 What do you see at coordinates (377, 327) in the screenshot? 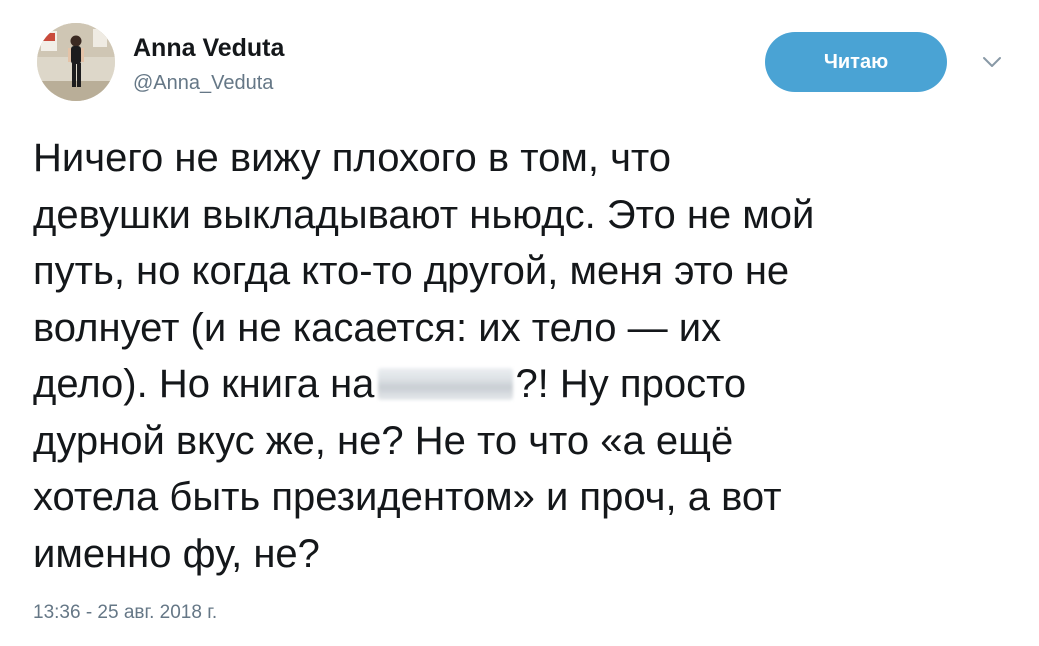
I see `tweet-text-line: волнует (и не касается: их тело — их` at bounding box center [377, 327].